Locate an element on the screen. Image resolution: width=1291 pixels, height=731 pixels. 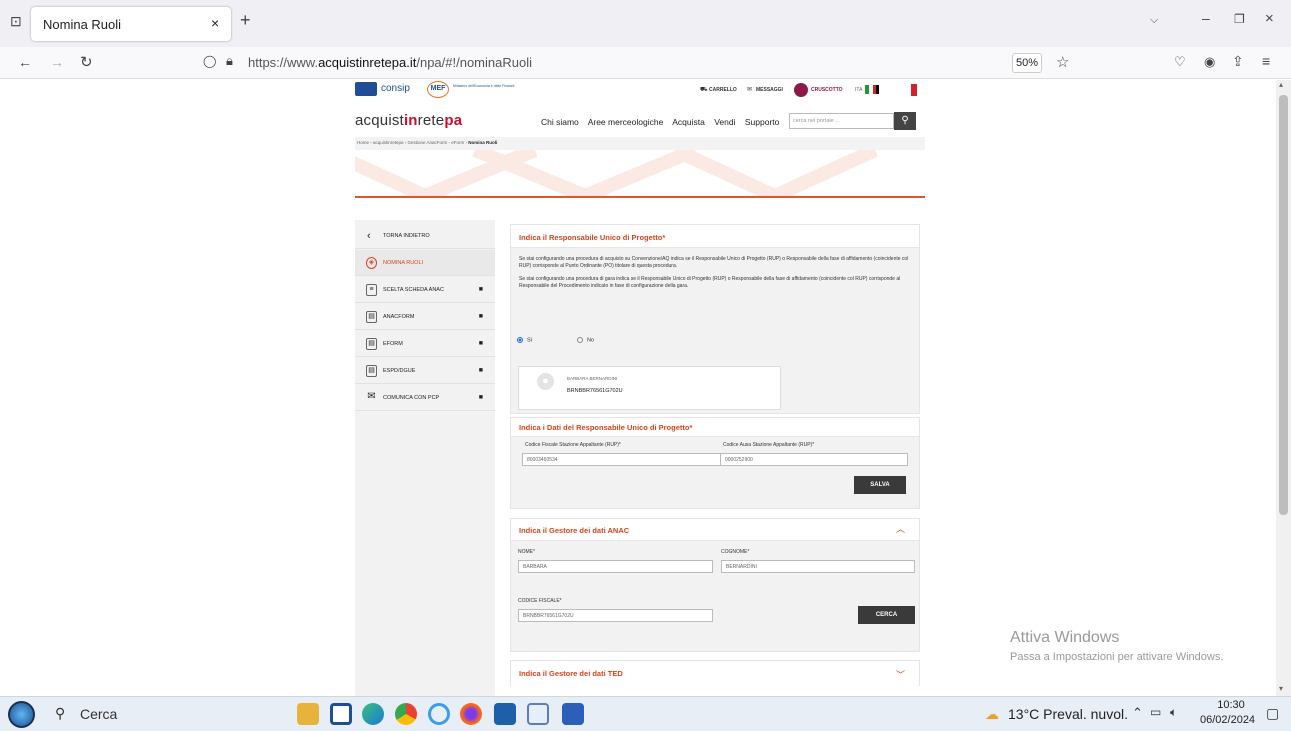
start-button is located at coordinates (21, 714).